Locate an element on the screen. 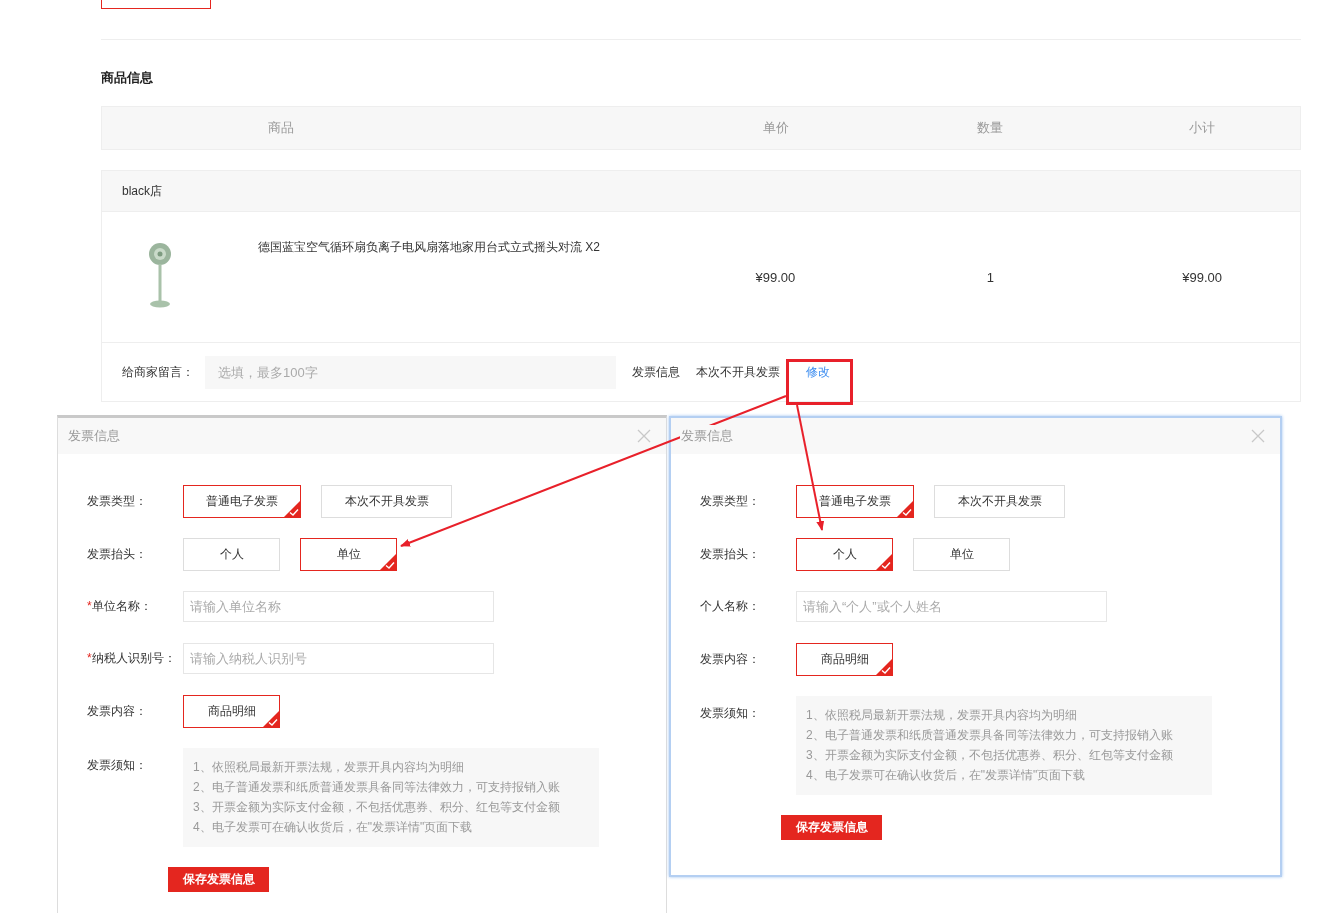  invoice-value: 本次不开具发票 is located at coordinates (738, 372).